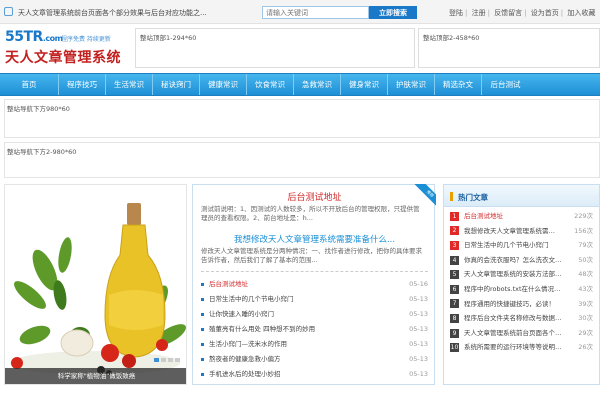 This screenshot has width=600, height=395. What do you see at coordinates (314, 359) in the screenshot?
I see `list-item: 熬夜者的健康急救小偏方 05-13` at bounding box center [314, 359].